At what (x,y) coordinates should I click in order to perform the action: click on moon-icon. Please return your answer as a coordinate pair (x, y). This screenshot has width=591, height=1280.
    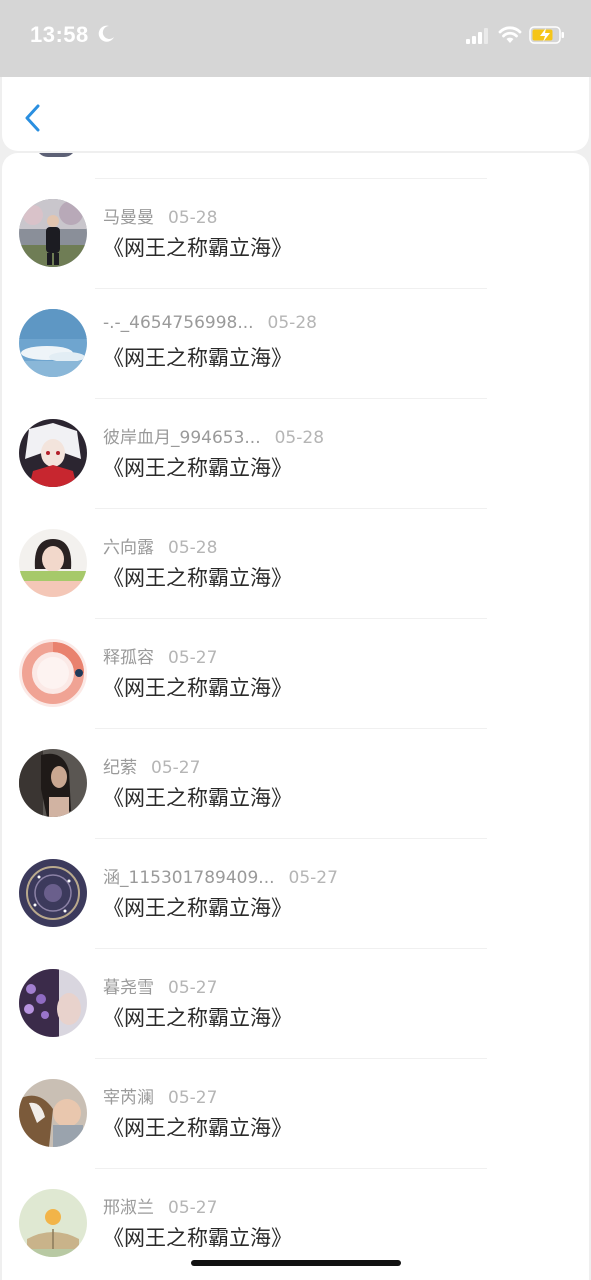
    Looking at the image, I should click on (106, 33).